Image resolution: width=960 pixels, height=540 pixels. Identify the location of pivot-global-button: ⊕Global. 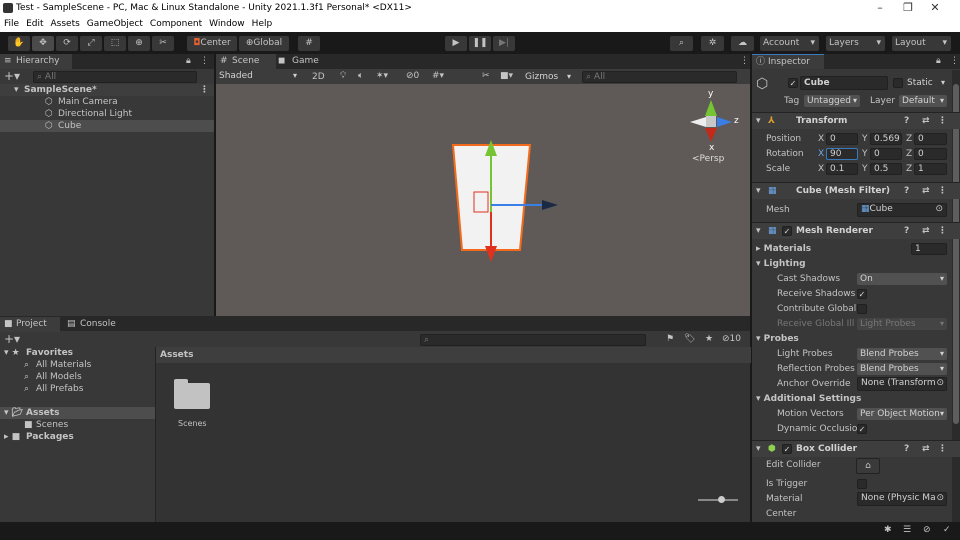
(264, 43).